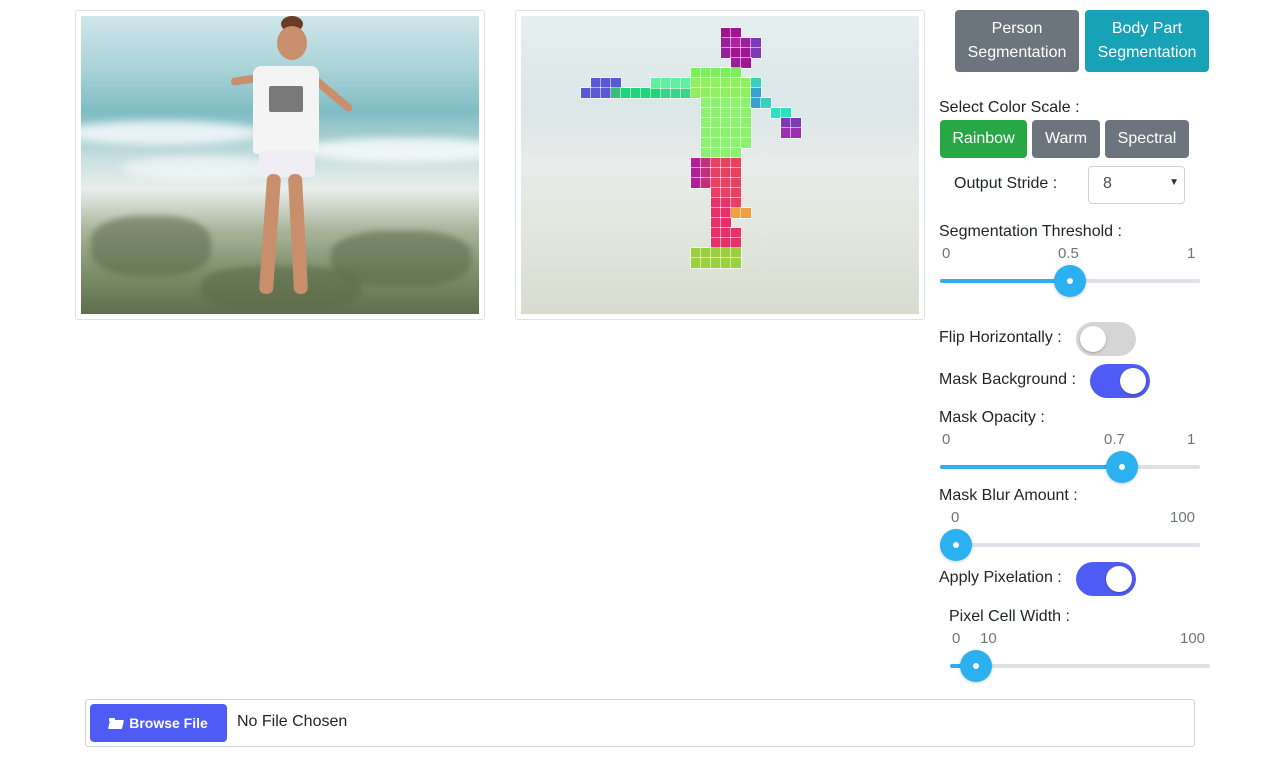  Describe the element at coordinates (1133, 381) in the screenshot. I see `toggle-knob` at that location.